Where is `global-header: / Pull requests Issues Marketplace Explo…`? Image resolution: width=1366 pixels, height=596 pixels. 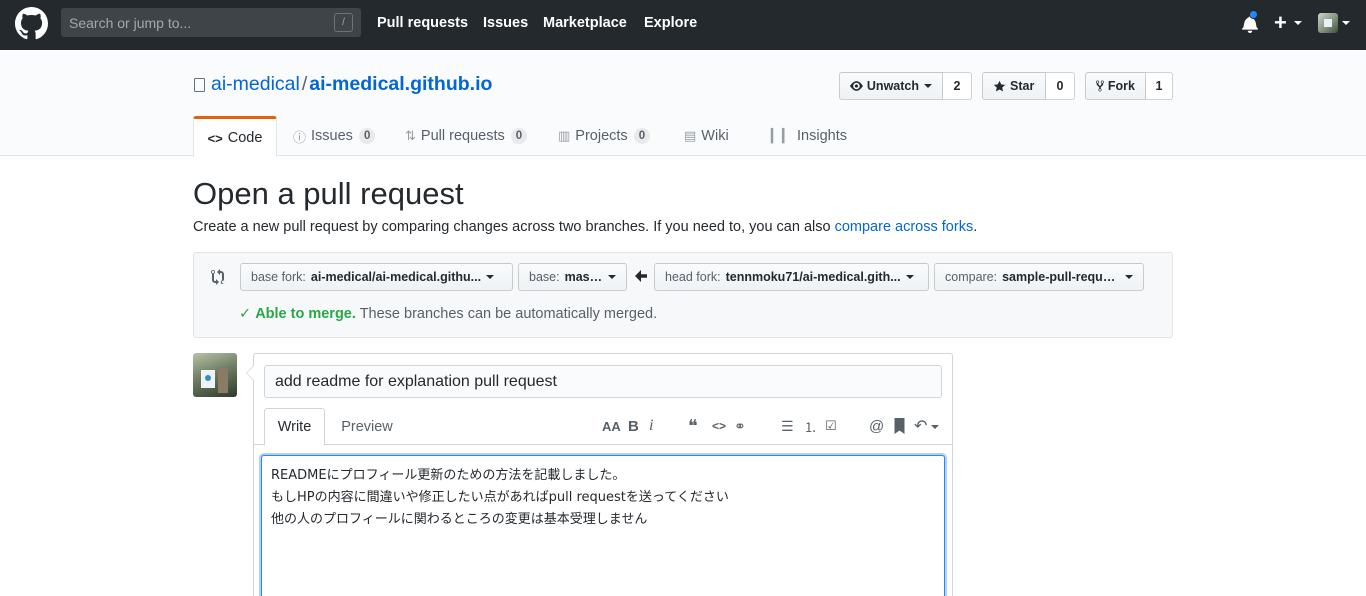
global-header: / Pull requests Issues Marketplace Explo… is located at coordinates (683, 25).